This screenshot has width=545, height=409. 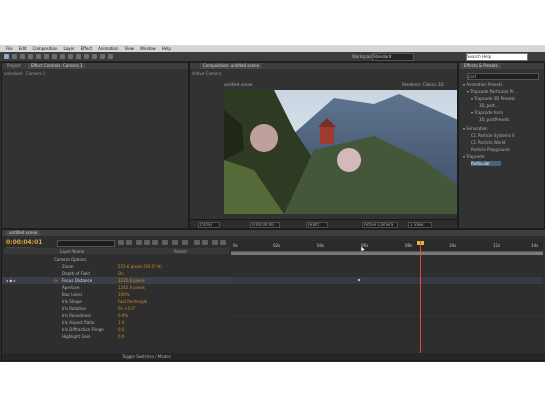 What do you see at coordinates (24, 242) in the screenshot?
I see `timeline-current-time: 0:00:04:01` at bounding box center [24, 242].